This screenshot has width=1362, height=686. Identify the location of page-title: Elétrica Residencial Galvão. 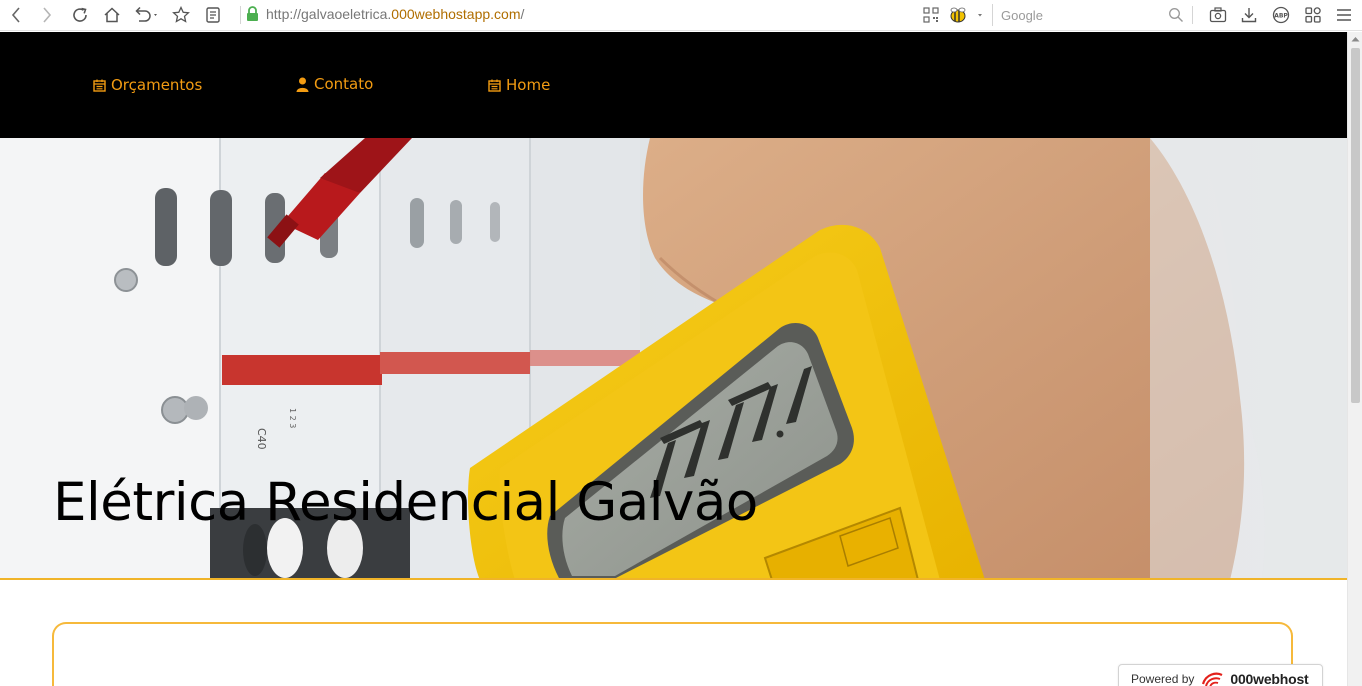
(405, 502).